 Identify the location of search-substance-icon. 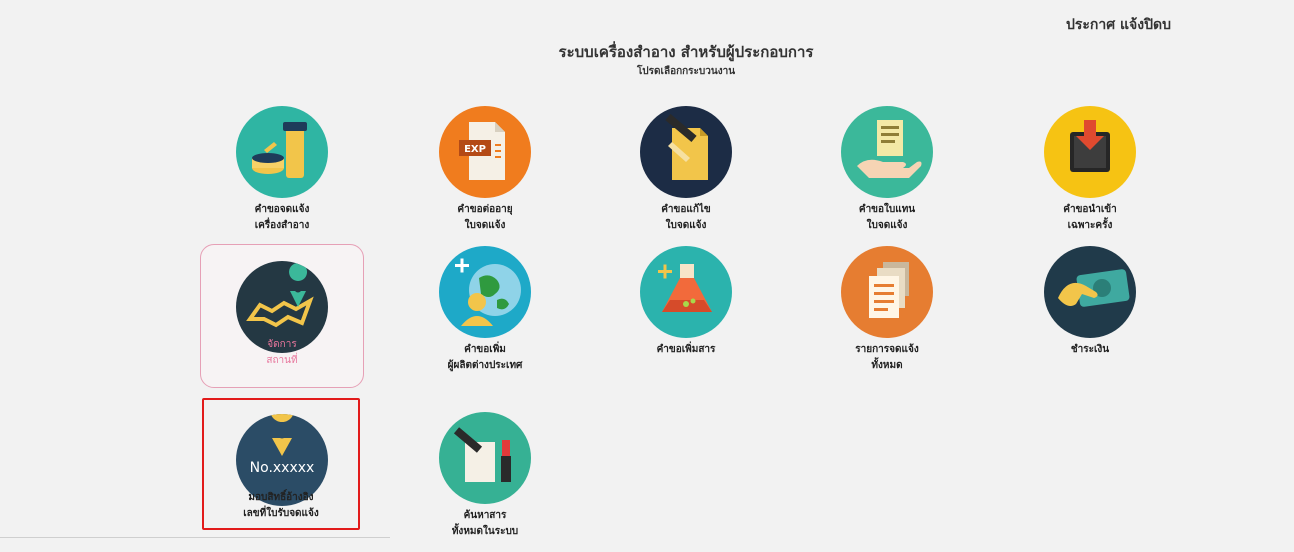
(485, 458).